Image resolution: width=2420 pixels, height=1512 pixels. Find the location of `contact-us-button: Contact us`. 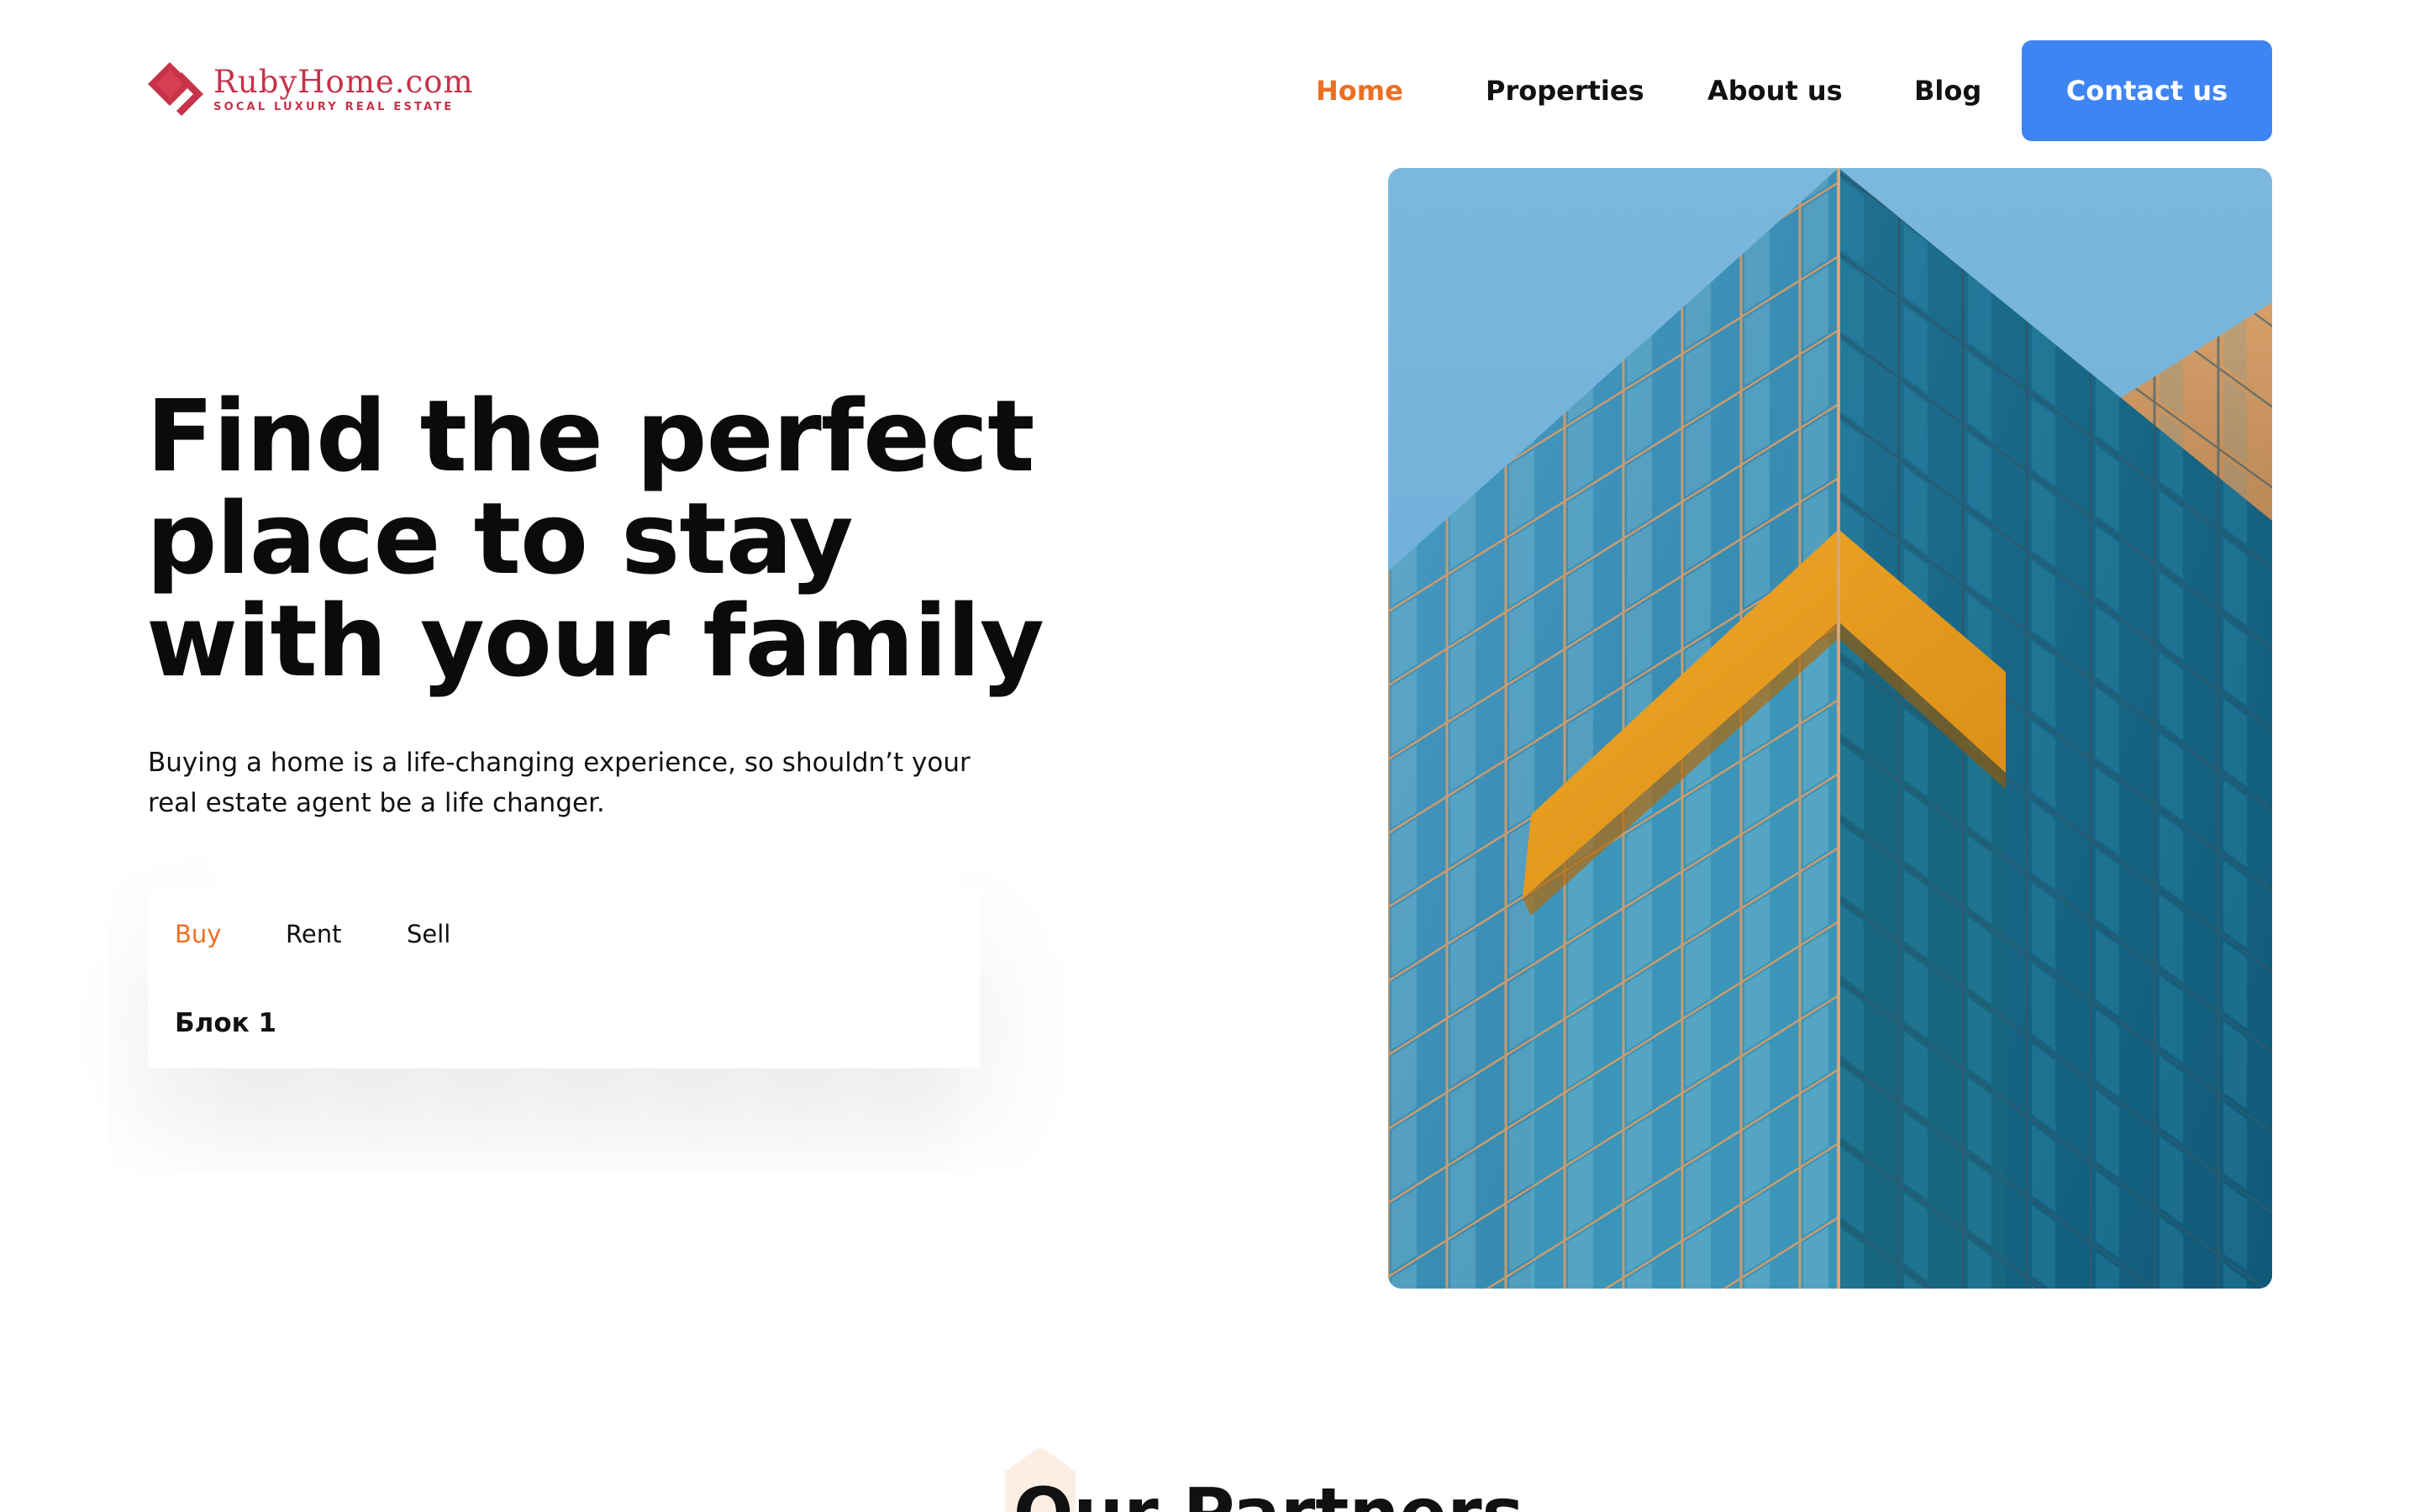

contact-us-button: Contact us is located at coordinates (2147, 90).